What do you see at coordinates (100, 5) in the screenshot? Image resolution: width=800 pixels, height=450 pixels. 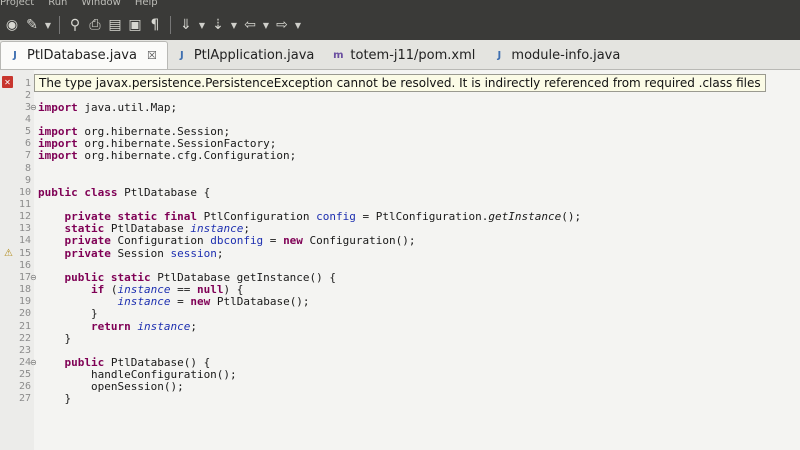 I see `menu-window: Window` at bounding box center [100, 5].